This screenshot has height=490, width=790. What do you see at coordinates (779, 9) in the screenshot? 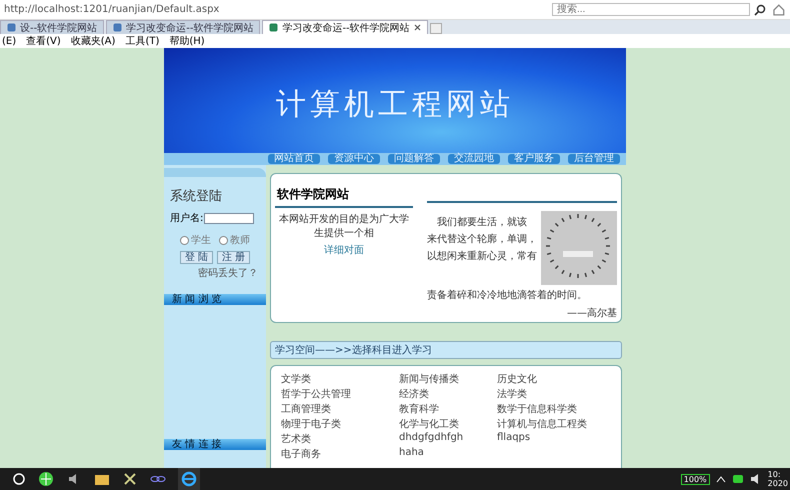
I see `home-icon` at bounding box center [779, 9].